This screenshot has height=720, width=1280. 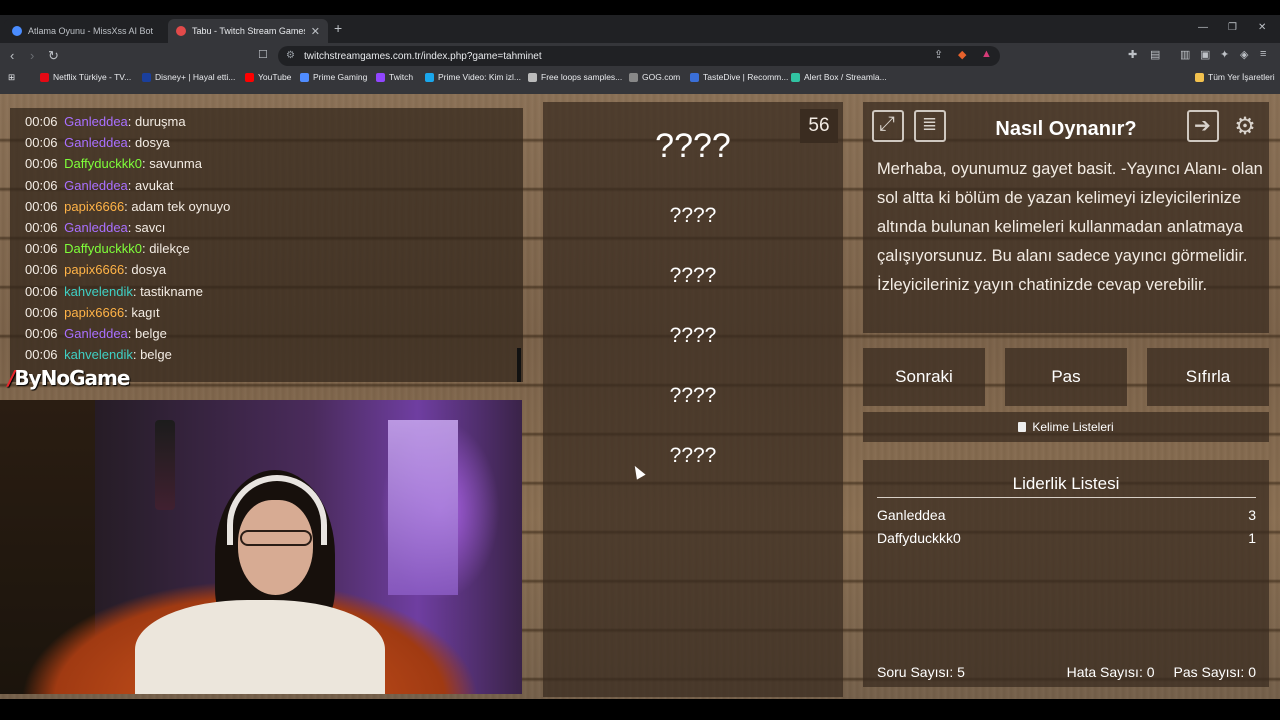 I want to click on chat-message: 00:06 Ganleddea: savcı, so click(x=95, y=227).